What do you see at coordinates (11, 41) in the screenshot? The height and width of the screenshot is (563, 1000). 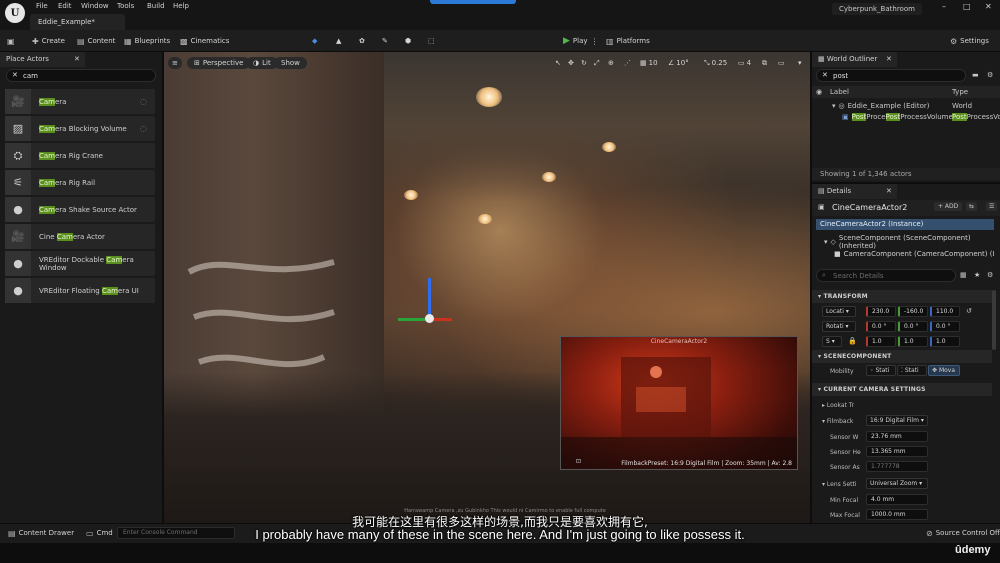 I see `save-icon: ▣` at bounding box center [11, 41].